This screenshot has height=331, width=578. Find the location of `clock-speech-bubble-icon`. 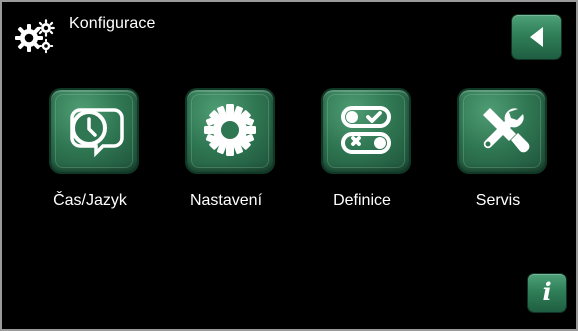

clock-speech-bubble-icon is located at coordinates (94, 130).